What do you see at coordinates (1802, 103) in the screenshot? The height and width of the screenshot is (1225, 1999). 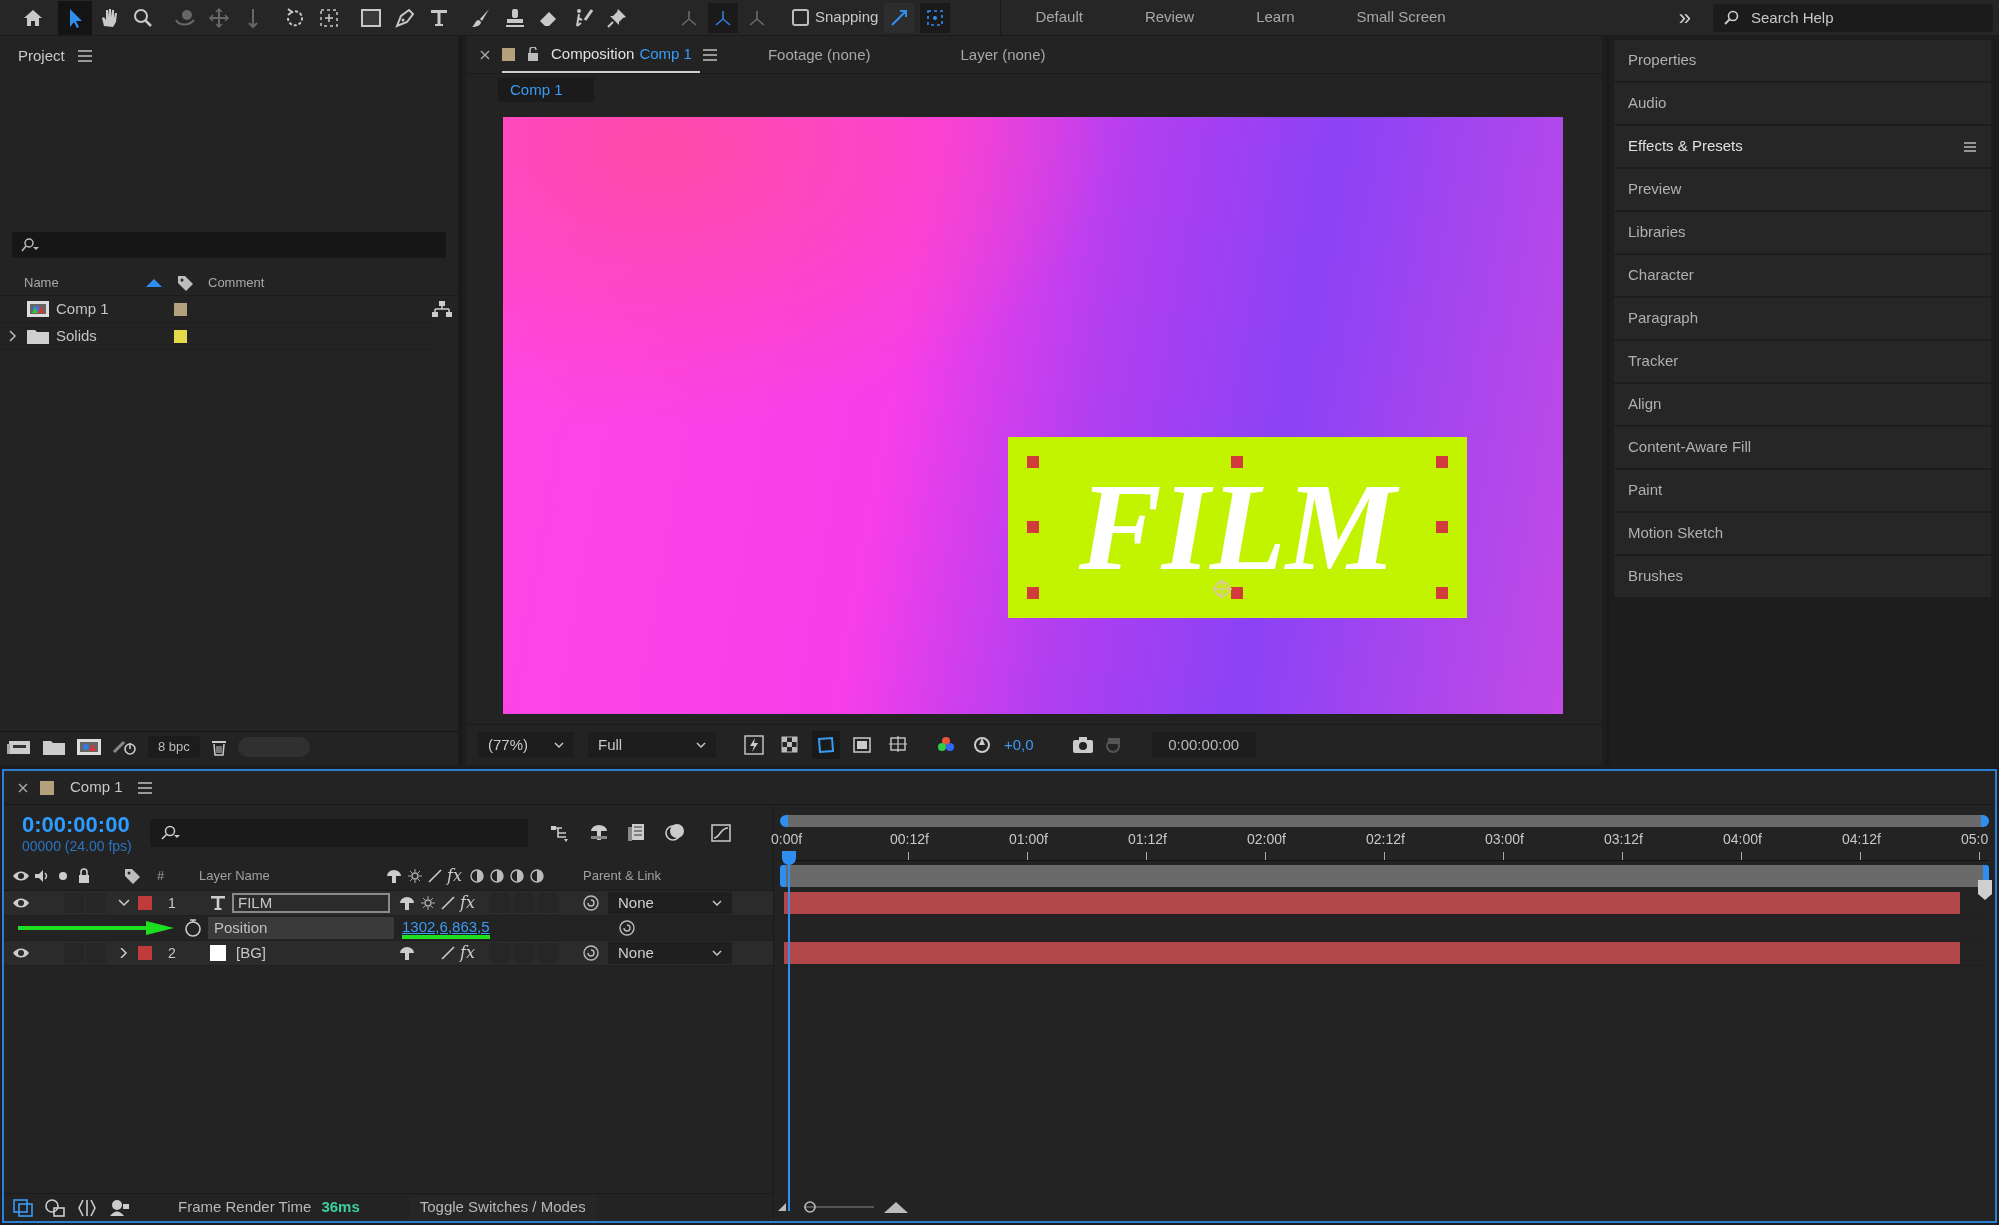 I see `panel-header: Audio` at bounding box center [1802, 103].